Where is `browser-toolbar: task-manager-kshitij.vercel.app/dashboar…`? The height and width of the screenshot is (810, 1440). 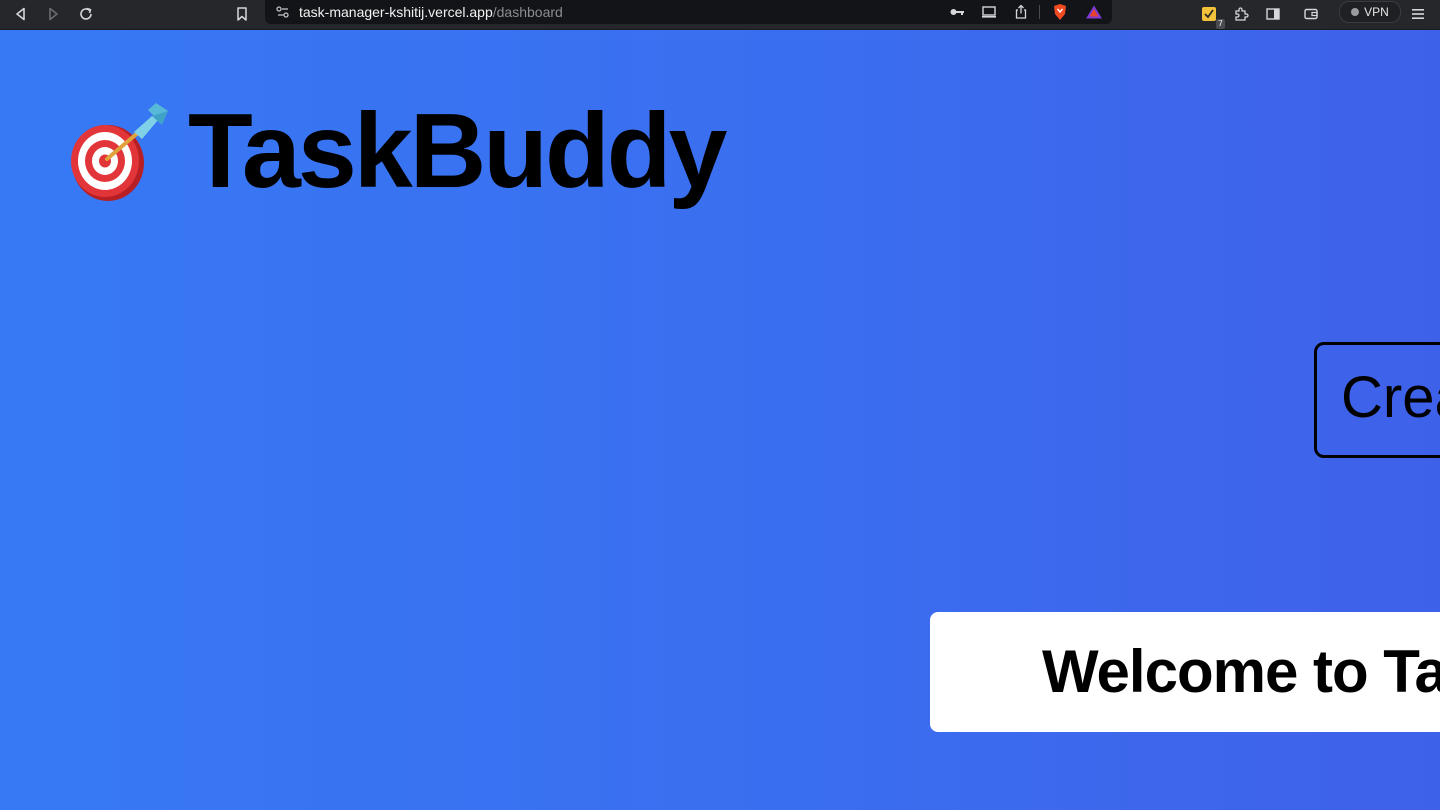 browser-toolbar: task-manager-kshitij.vercel.app/dashboar… is located at coordinates (720, 15).